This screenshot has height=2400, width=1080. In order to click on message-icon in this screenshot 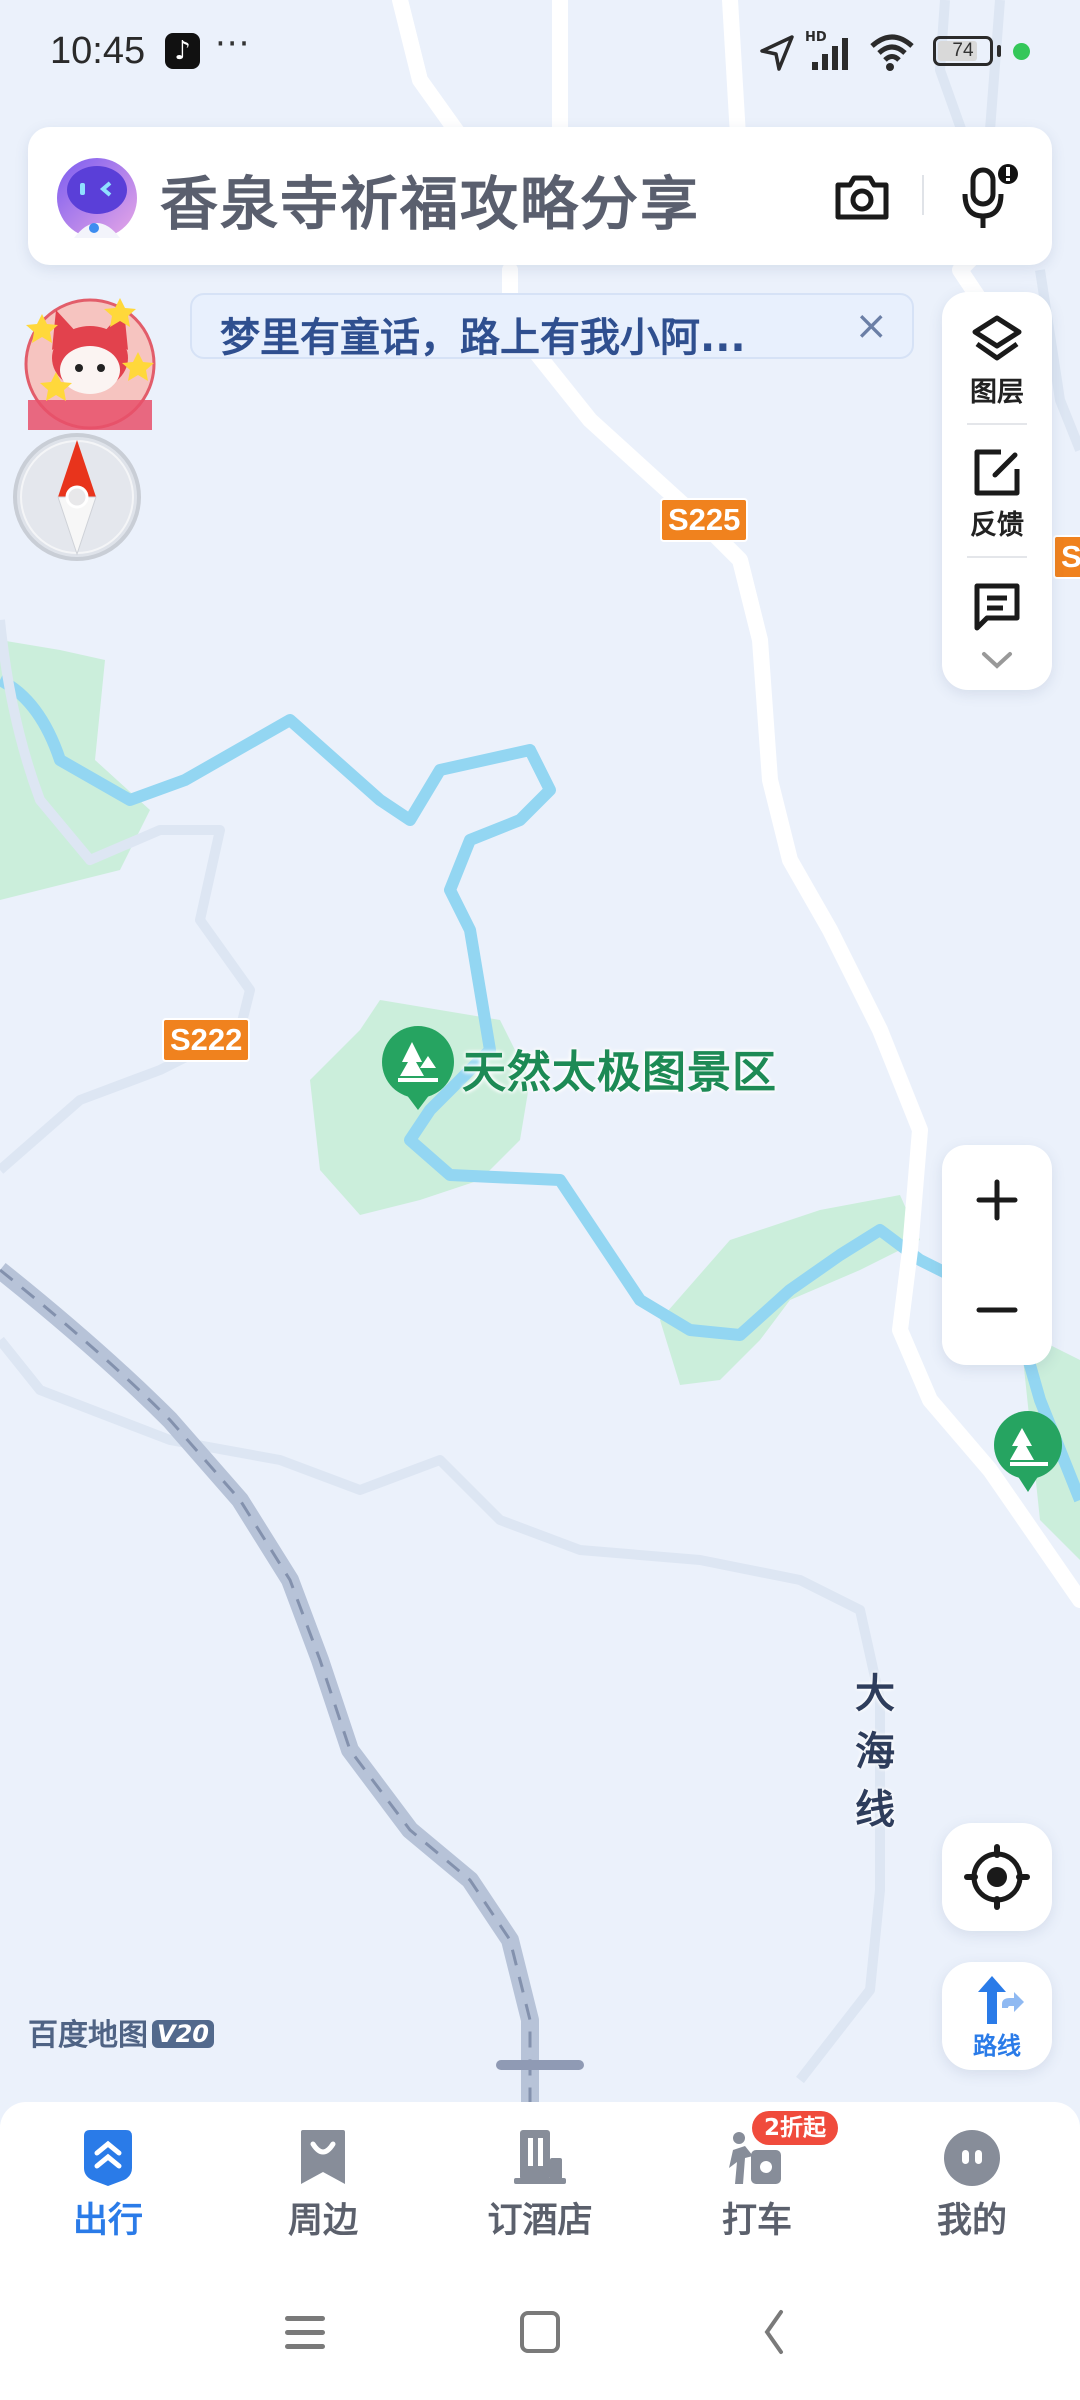, I will do `click(997, 607)`.